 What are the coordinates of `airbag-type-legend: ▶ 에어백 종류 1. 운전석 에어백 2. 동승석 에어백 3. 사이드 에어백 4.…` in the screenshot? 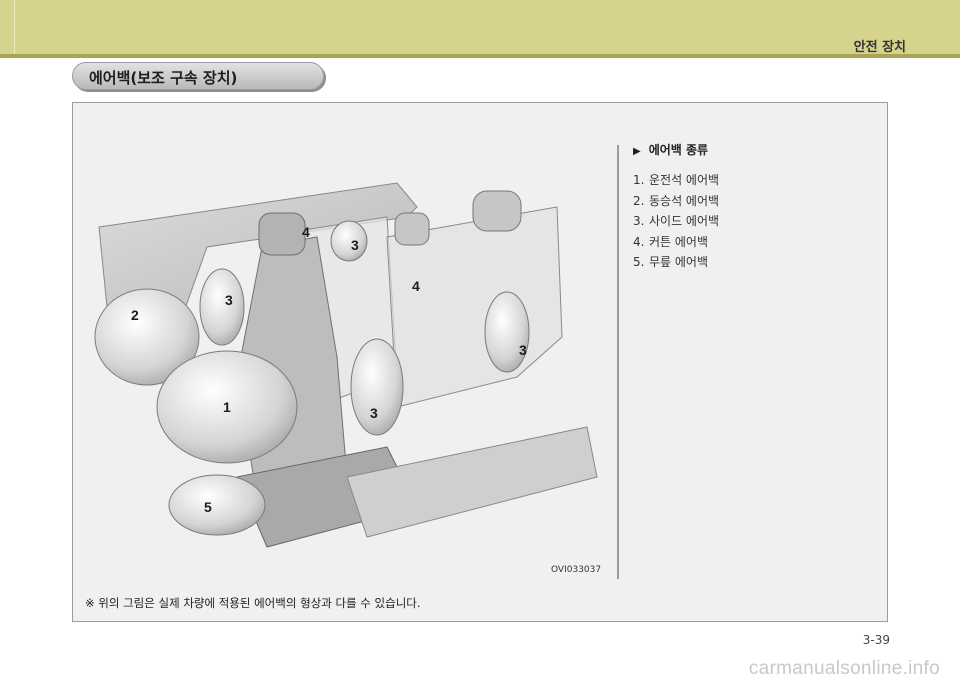 It's located at (753, 207).